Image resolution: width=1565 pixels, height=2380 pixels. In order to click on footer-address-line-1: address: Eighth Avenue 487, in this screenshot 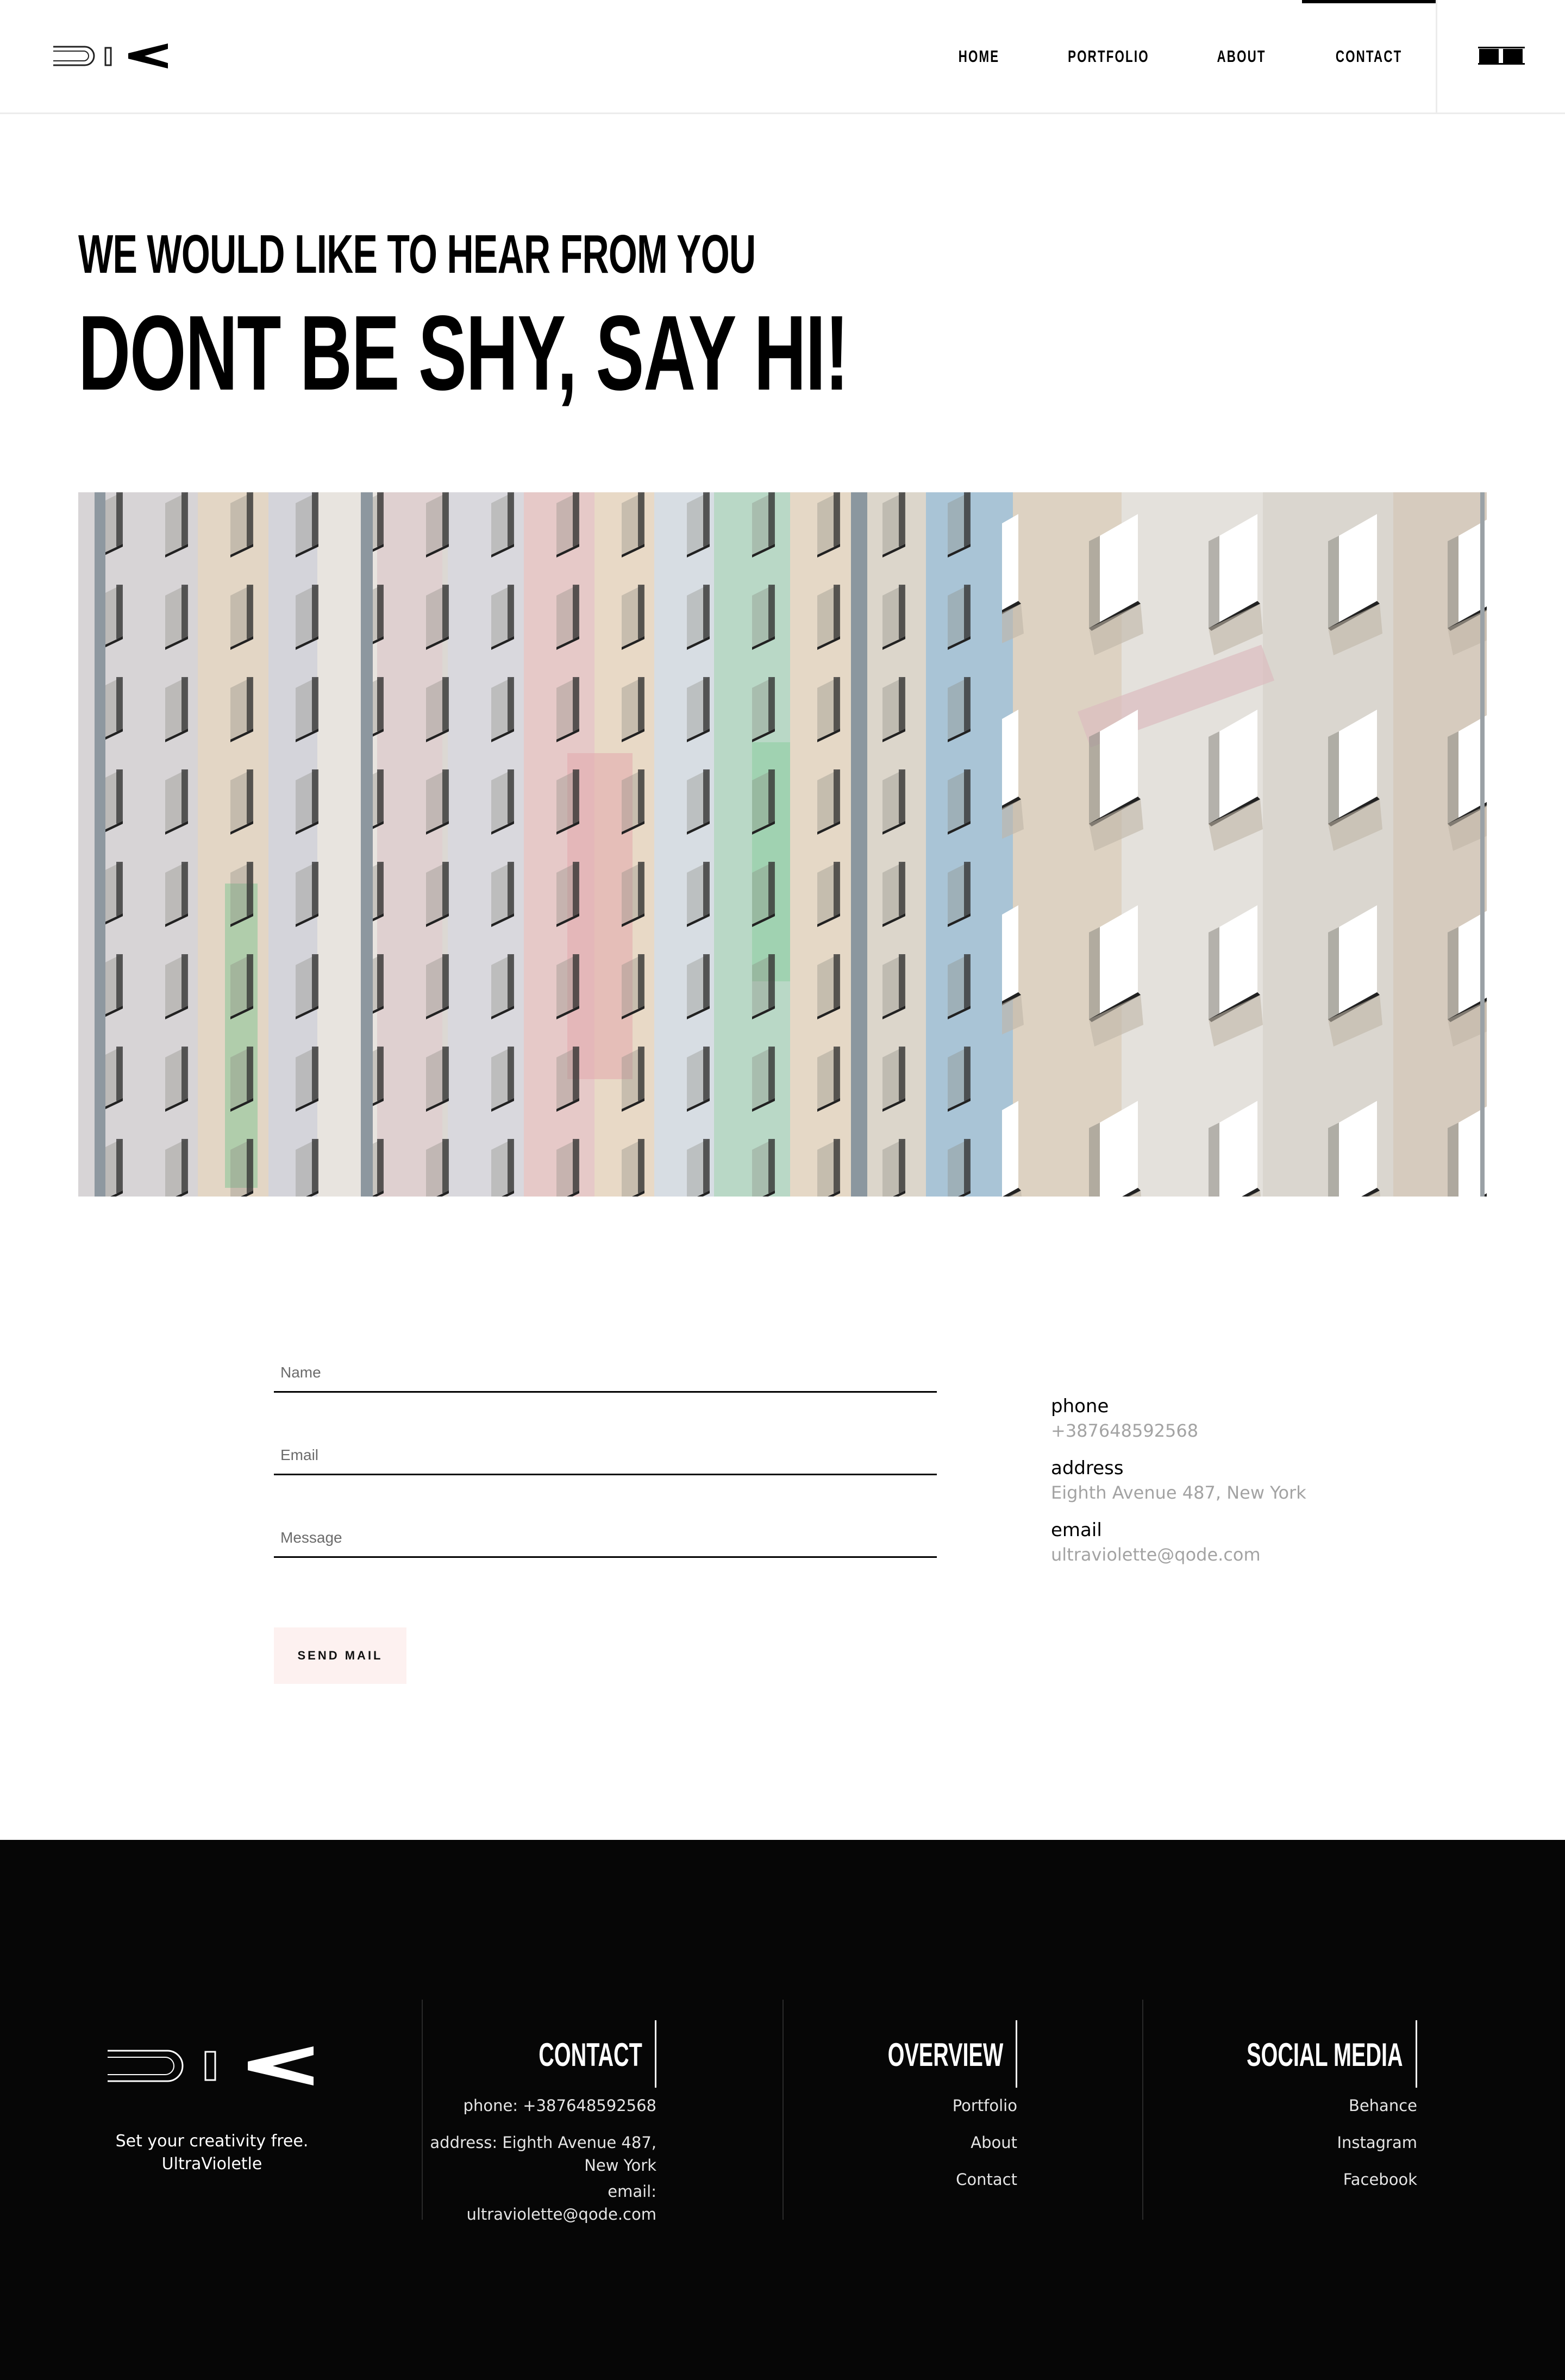, I will do `click(543, 2142)`.